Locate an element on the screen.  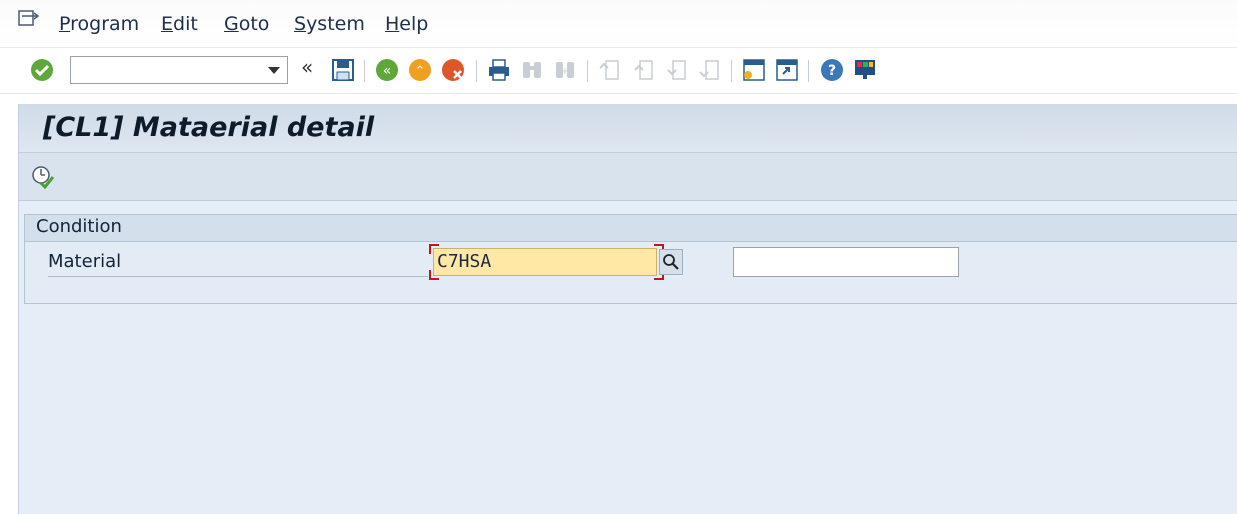
label-underline is located at coordinates (238, 276).